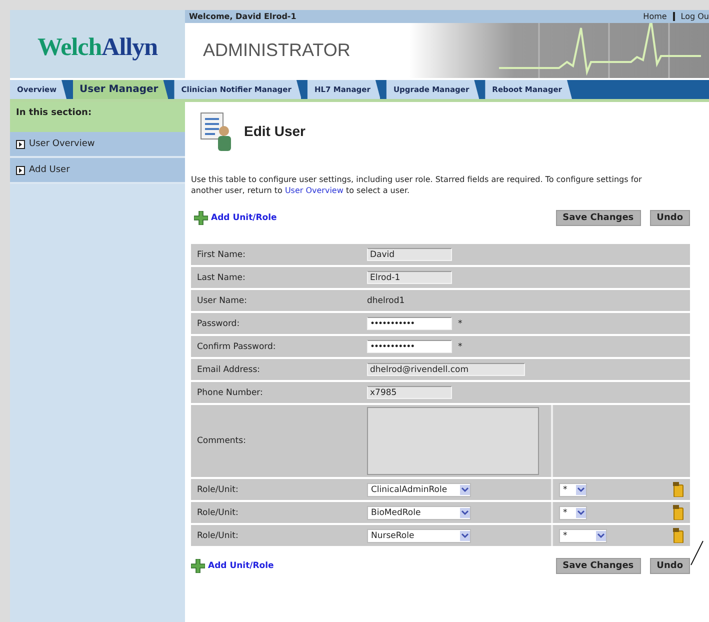 This screenshot has width=709, height=622. I want to click on comments-field, so click(453, 441).